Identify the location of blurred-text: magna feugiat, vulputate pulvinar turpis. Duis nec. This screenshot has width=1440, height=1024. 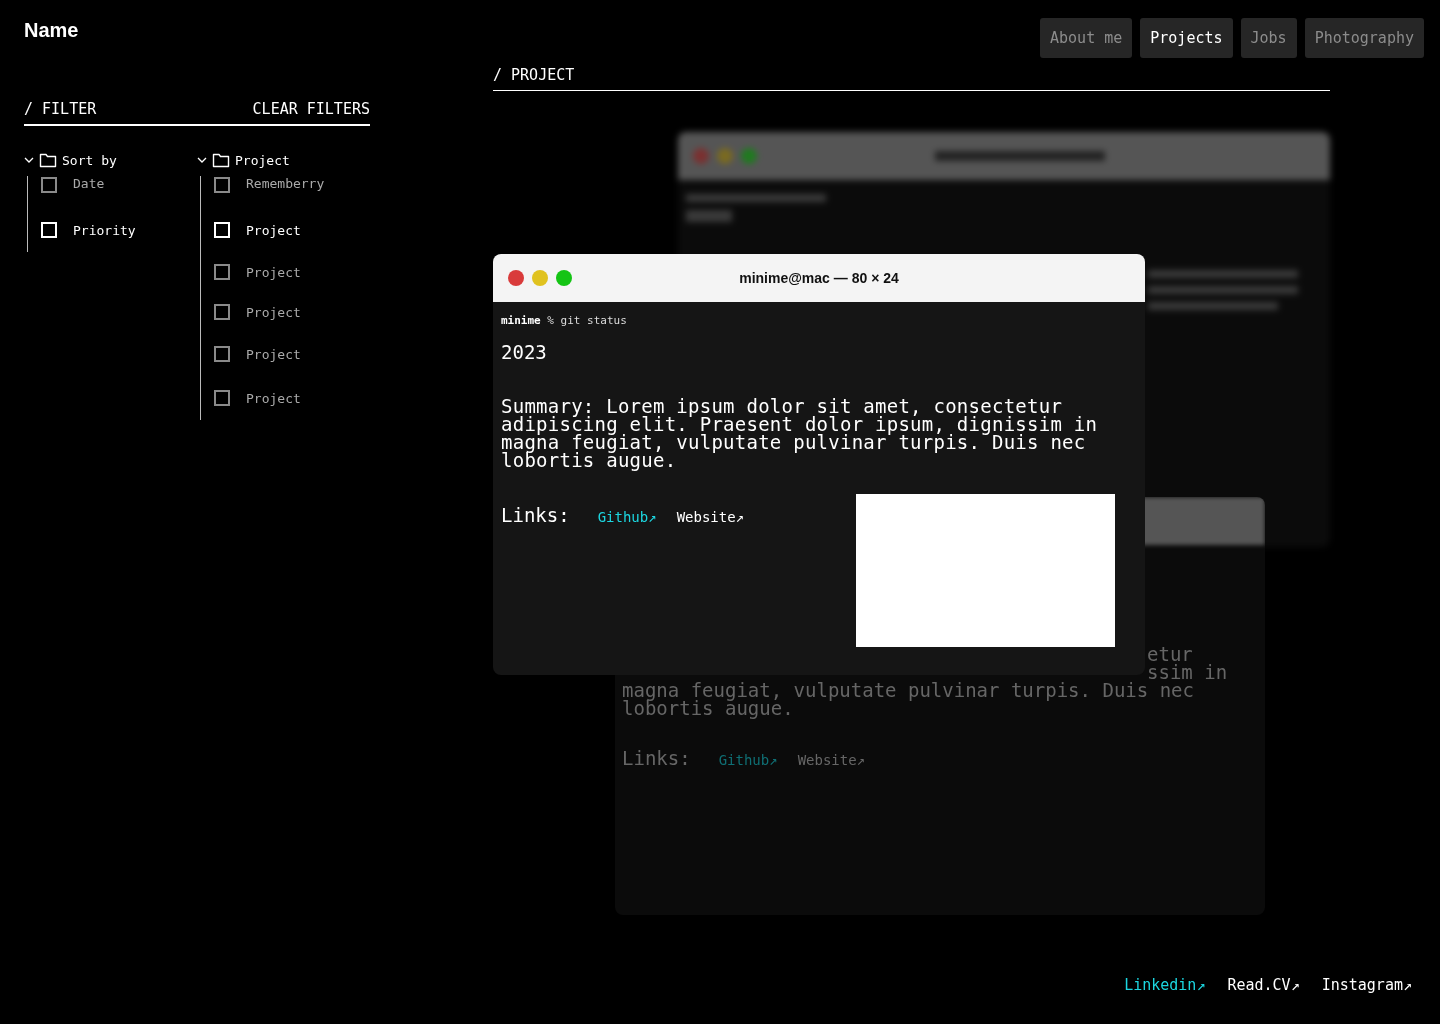
(908, 690).